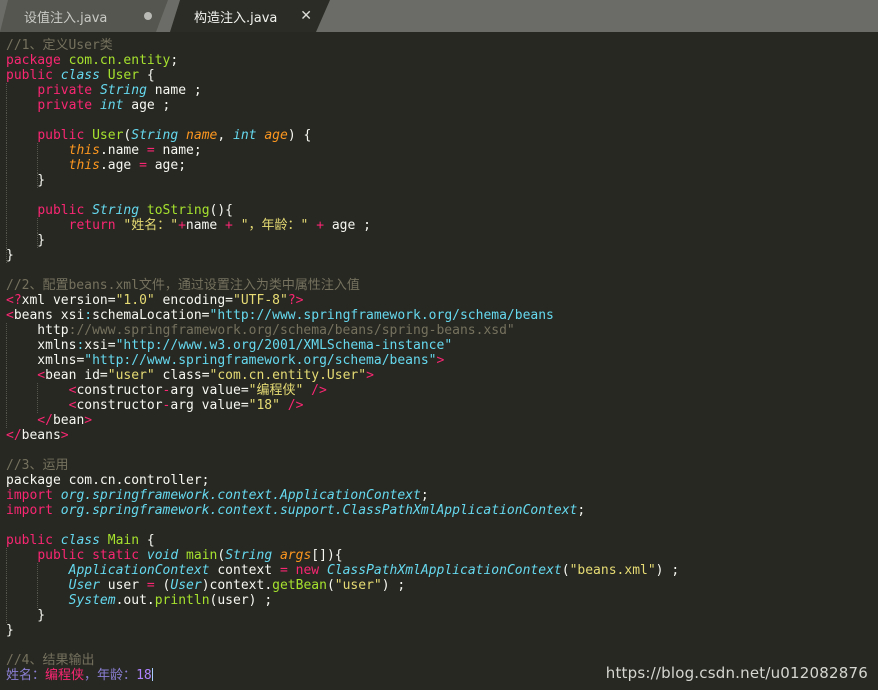  I want to click on code-token: )context., so click(237, 585).